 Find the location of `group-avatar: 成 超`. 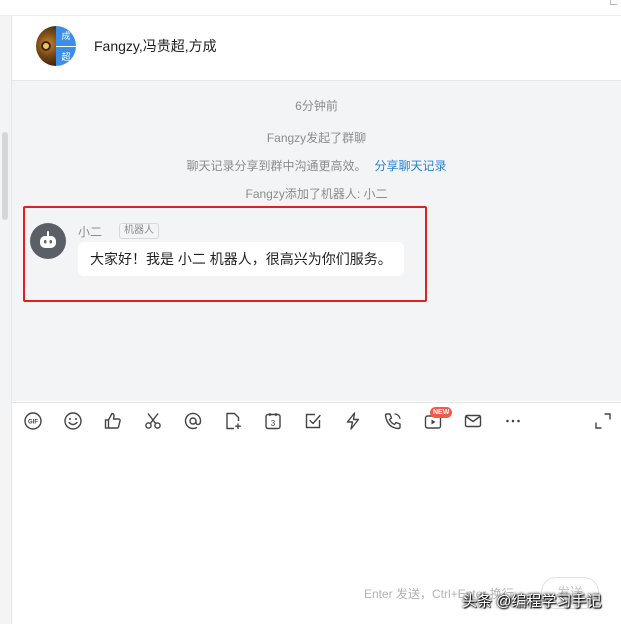

group-avatar: 成 超 is located at coordinates (56, 46).